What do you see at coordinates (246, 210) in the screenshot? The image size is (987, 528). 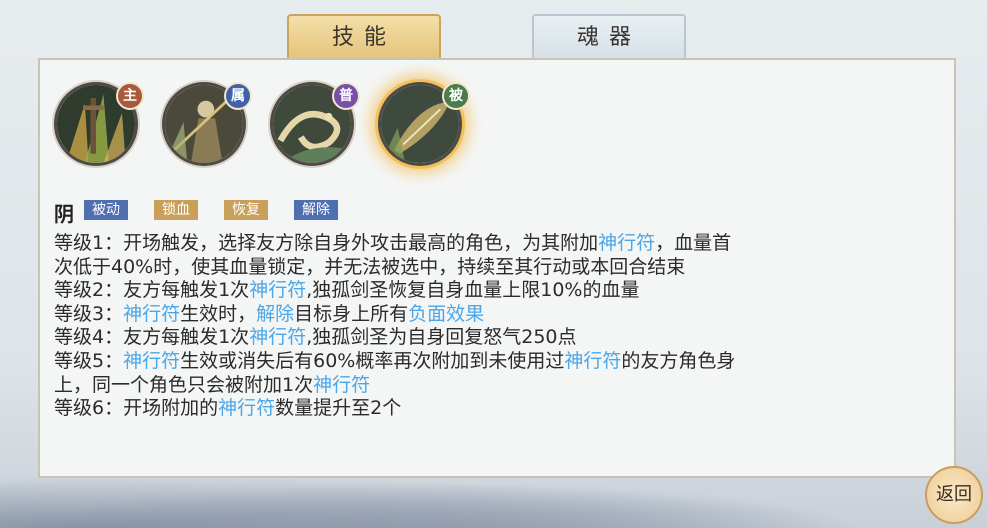 I see `skill-tag: 恢复` at bounding box center [246, 210].